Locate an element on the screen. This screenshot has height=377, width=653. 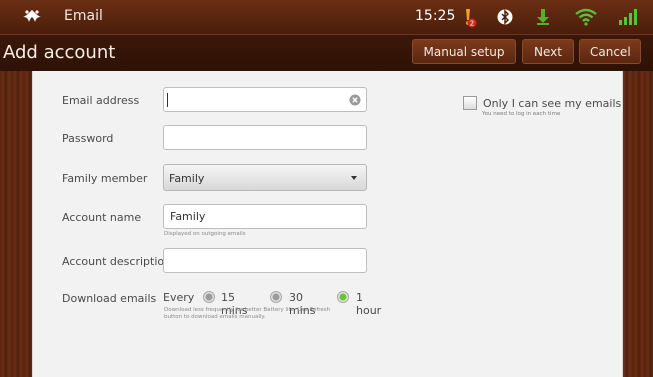
wood-border-right is located at coordinates (637, 224).